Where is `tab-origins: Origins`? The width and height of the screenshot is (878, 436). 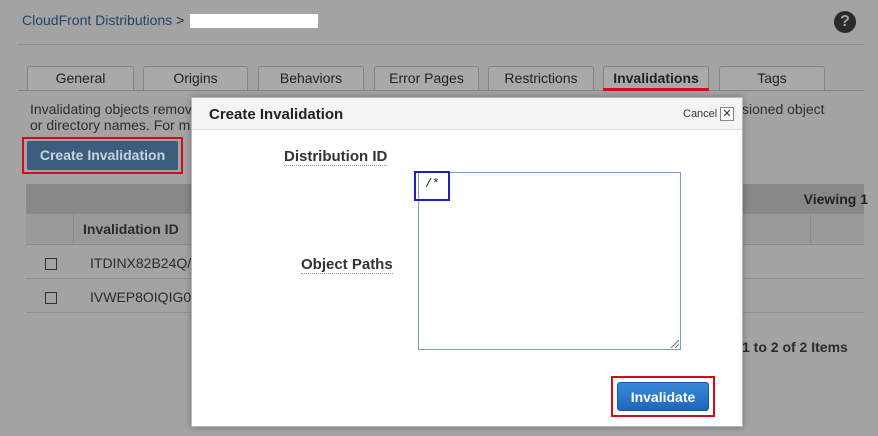 tab-origins: Origins is located at coordinates (195, 78).